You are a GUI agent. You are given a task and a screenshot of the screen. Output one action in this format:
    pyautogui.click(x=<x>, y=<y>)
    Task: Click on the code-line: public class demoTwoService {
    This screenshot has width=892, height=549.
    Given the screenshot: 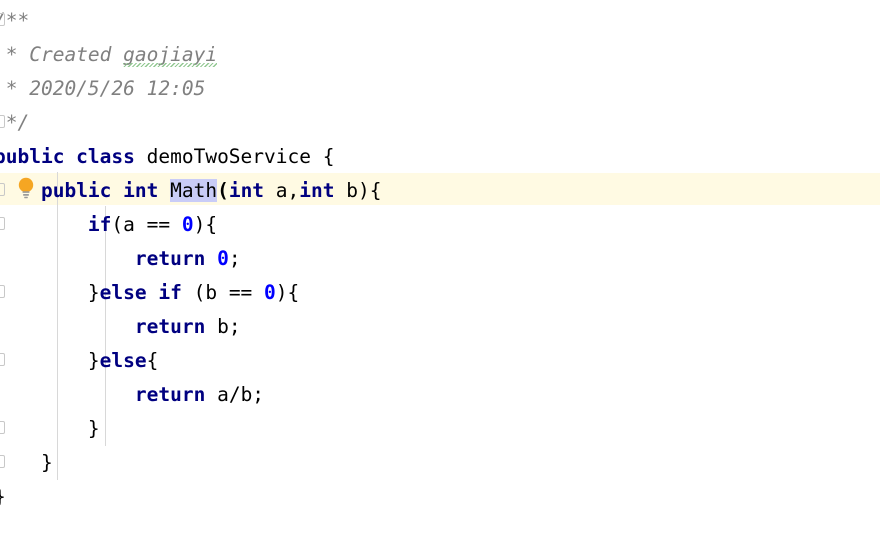 What is the action you would take?
    pyautogui.click(x=167, y=157)
    